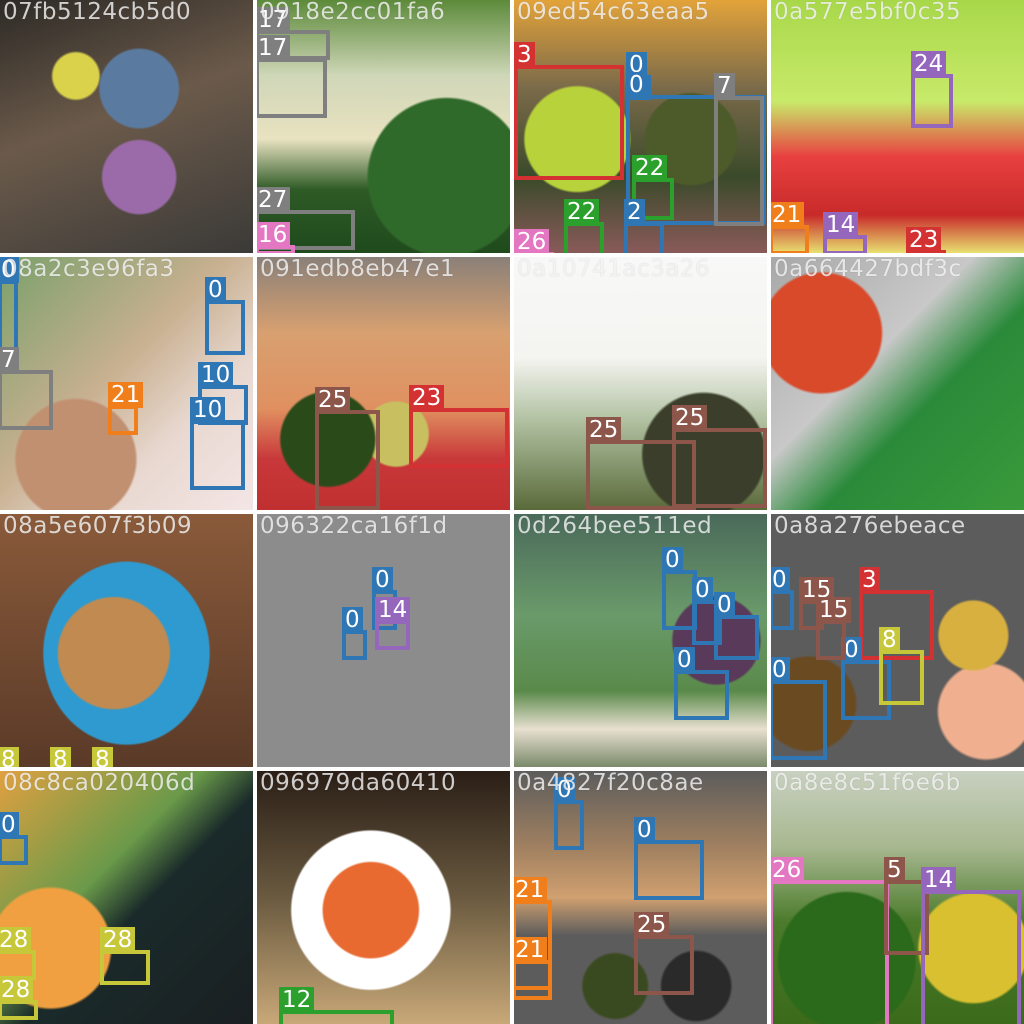  I want to click on tile-strawberry-melon: 0a664427bdf3c, so click(897, 383).